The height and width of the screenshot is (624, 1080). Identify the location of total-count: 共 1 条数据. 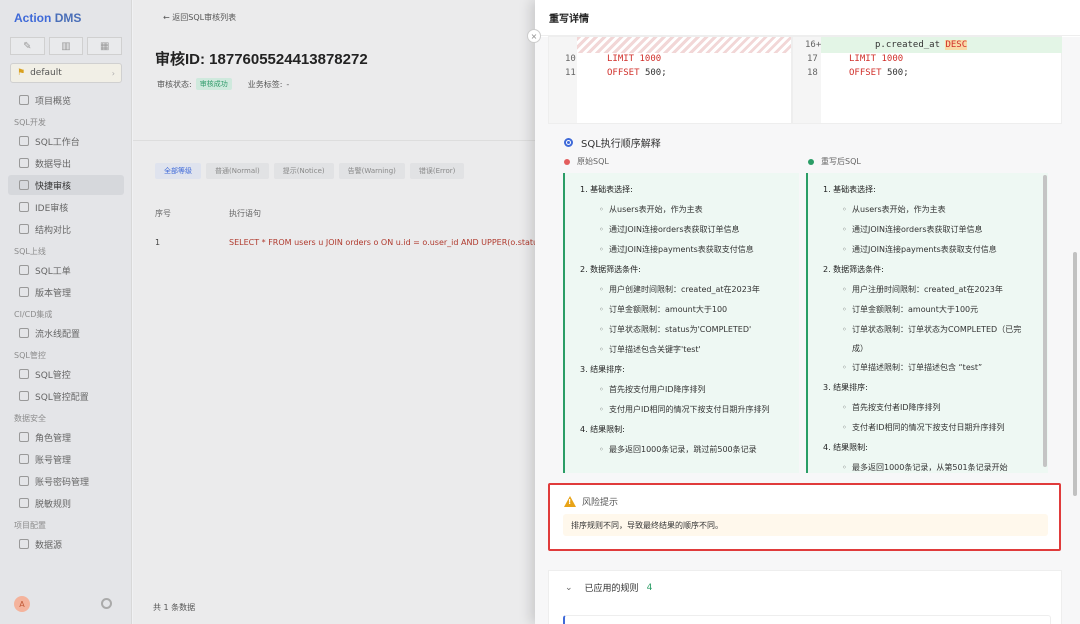
(174, 607).